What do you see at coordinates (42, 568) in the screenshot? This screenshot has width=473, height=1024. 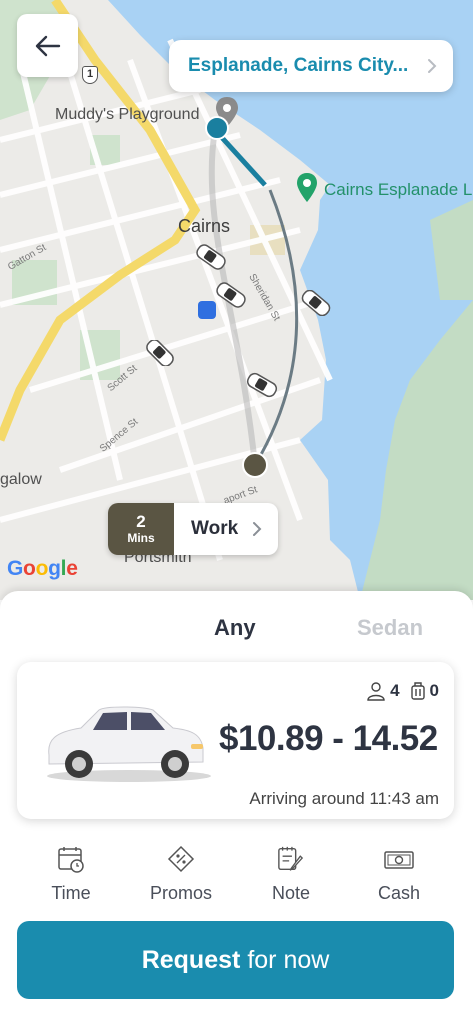 I see `google-logo: Google` at bounding box center [42, 568].